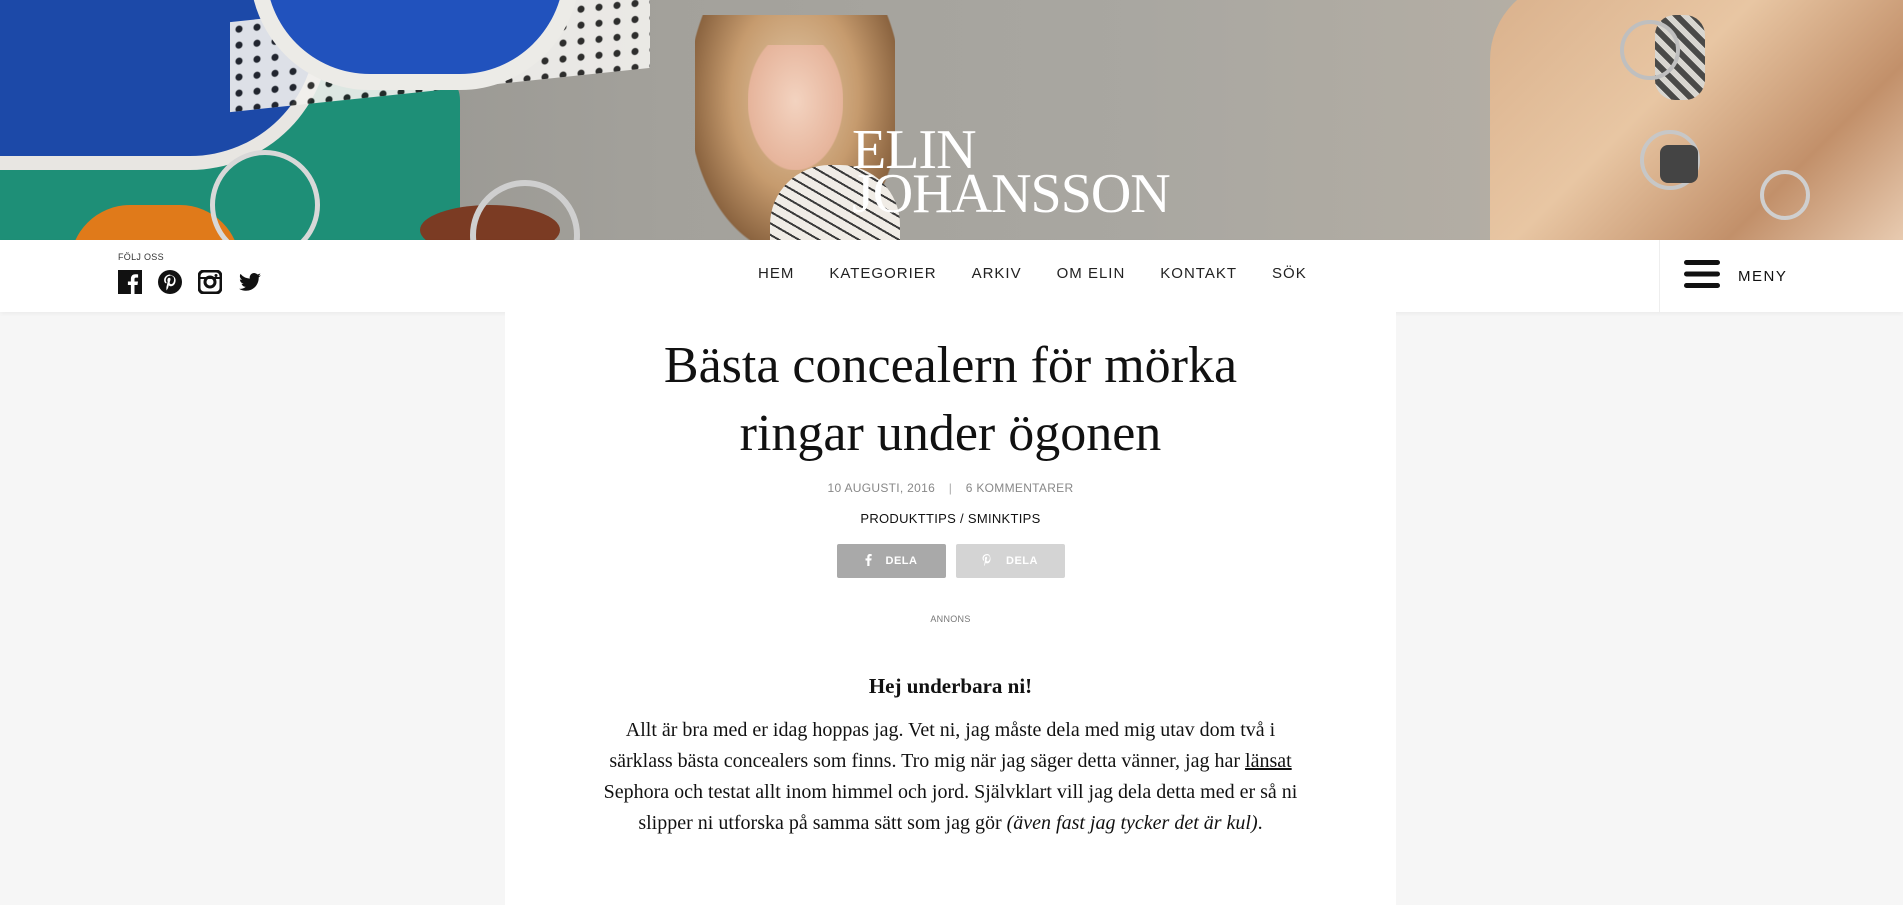  Describe the element at coordinates (1702, 276) in the screenshot. I see `hamburger-icon` at that location.